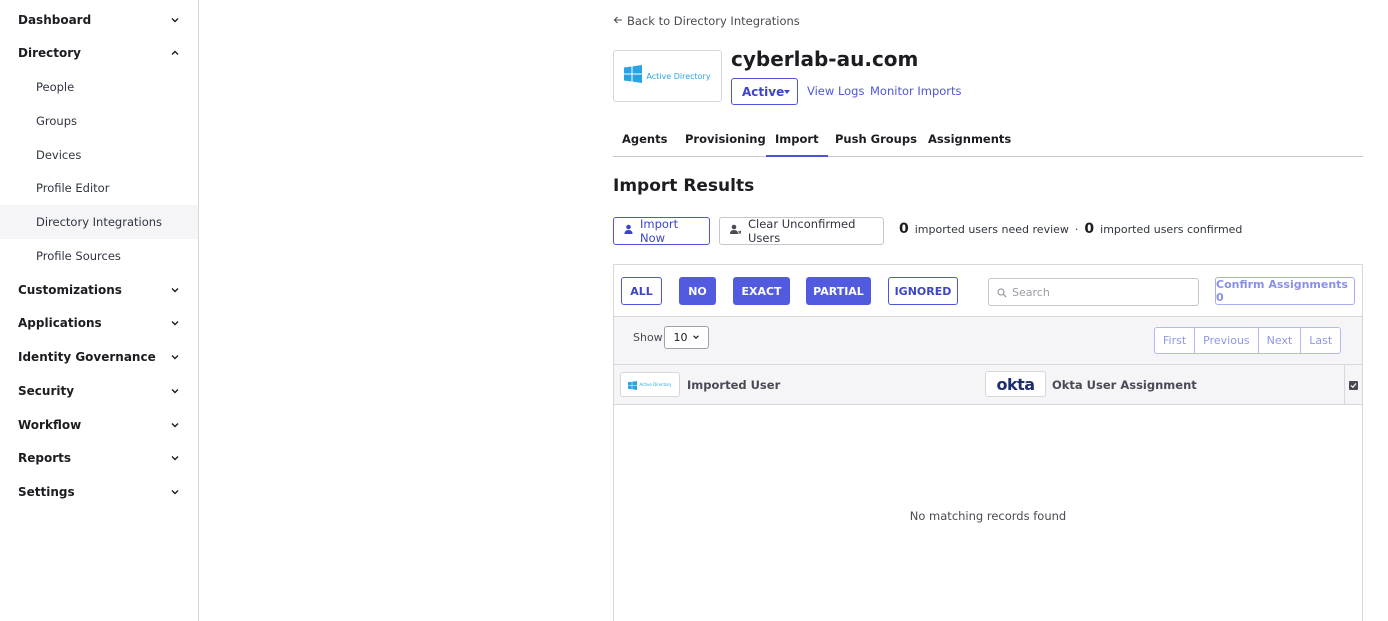  I want to click on sidebar-item-profile-editor: Profile Editor, so click(99, 188).